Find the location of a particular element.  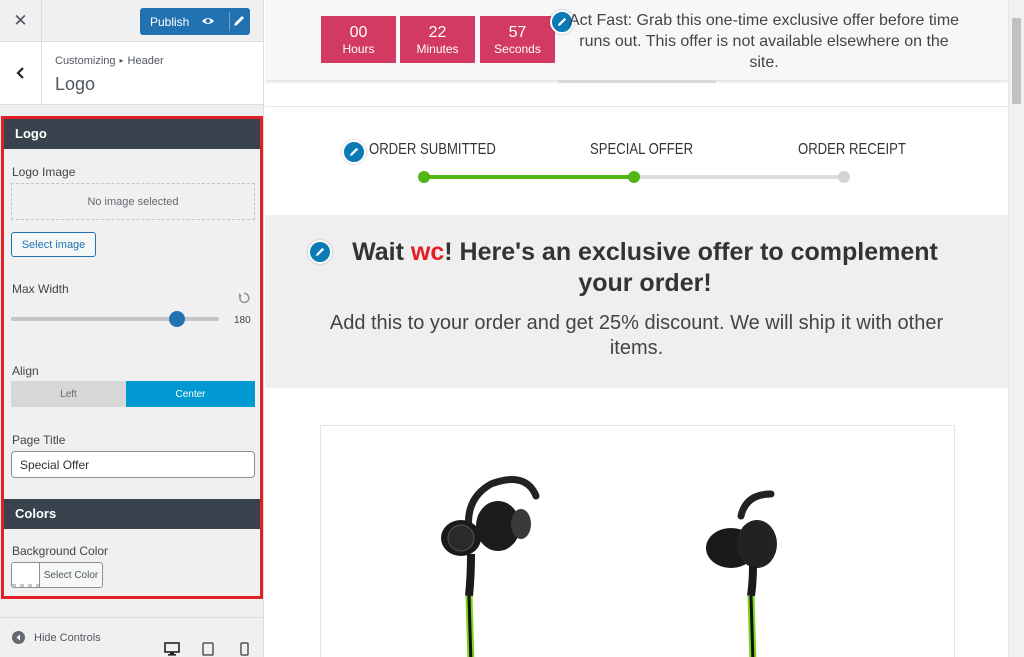

edit-shortcut-icon is located at coordinates (354, 152).